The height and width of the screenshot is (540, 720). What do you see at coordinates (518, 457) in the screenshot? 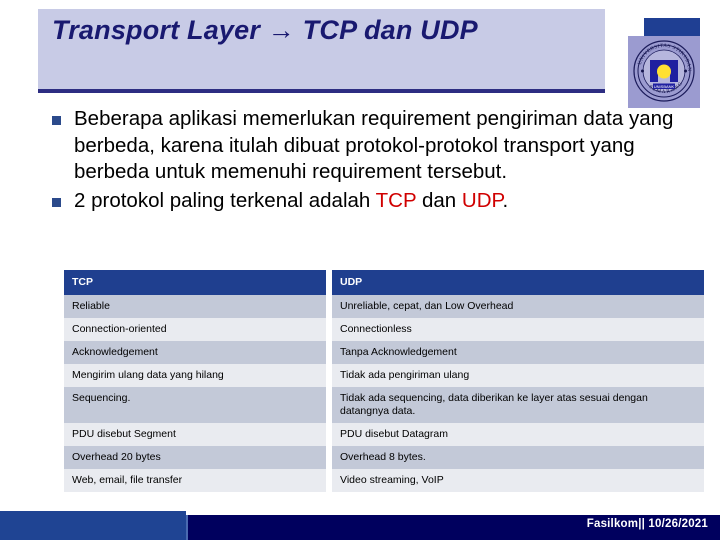
I see `cell-udp: Overhead 8 bytes.` at bounding box center [518, 457].